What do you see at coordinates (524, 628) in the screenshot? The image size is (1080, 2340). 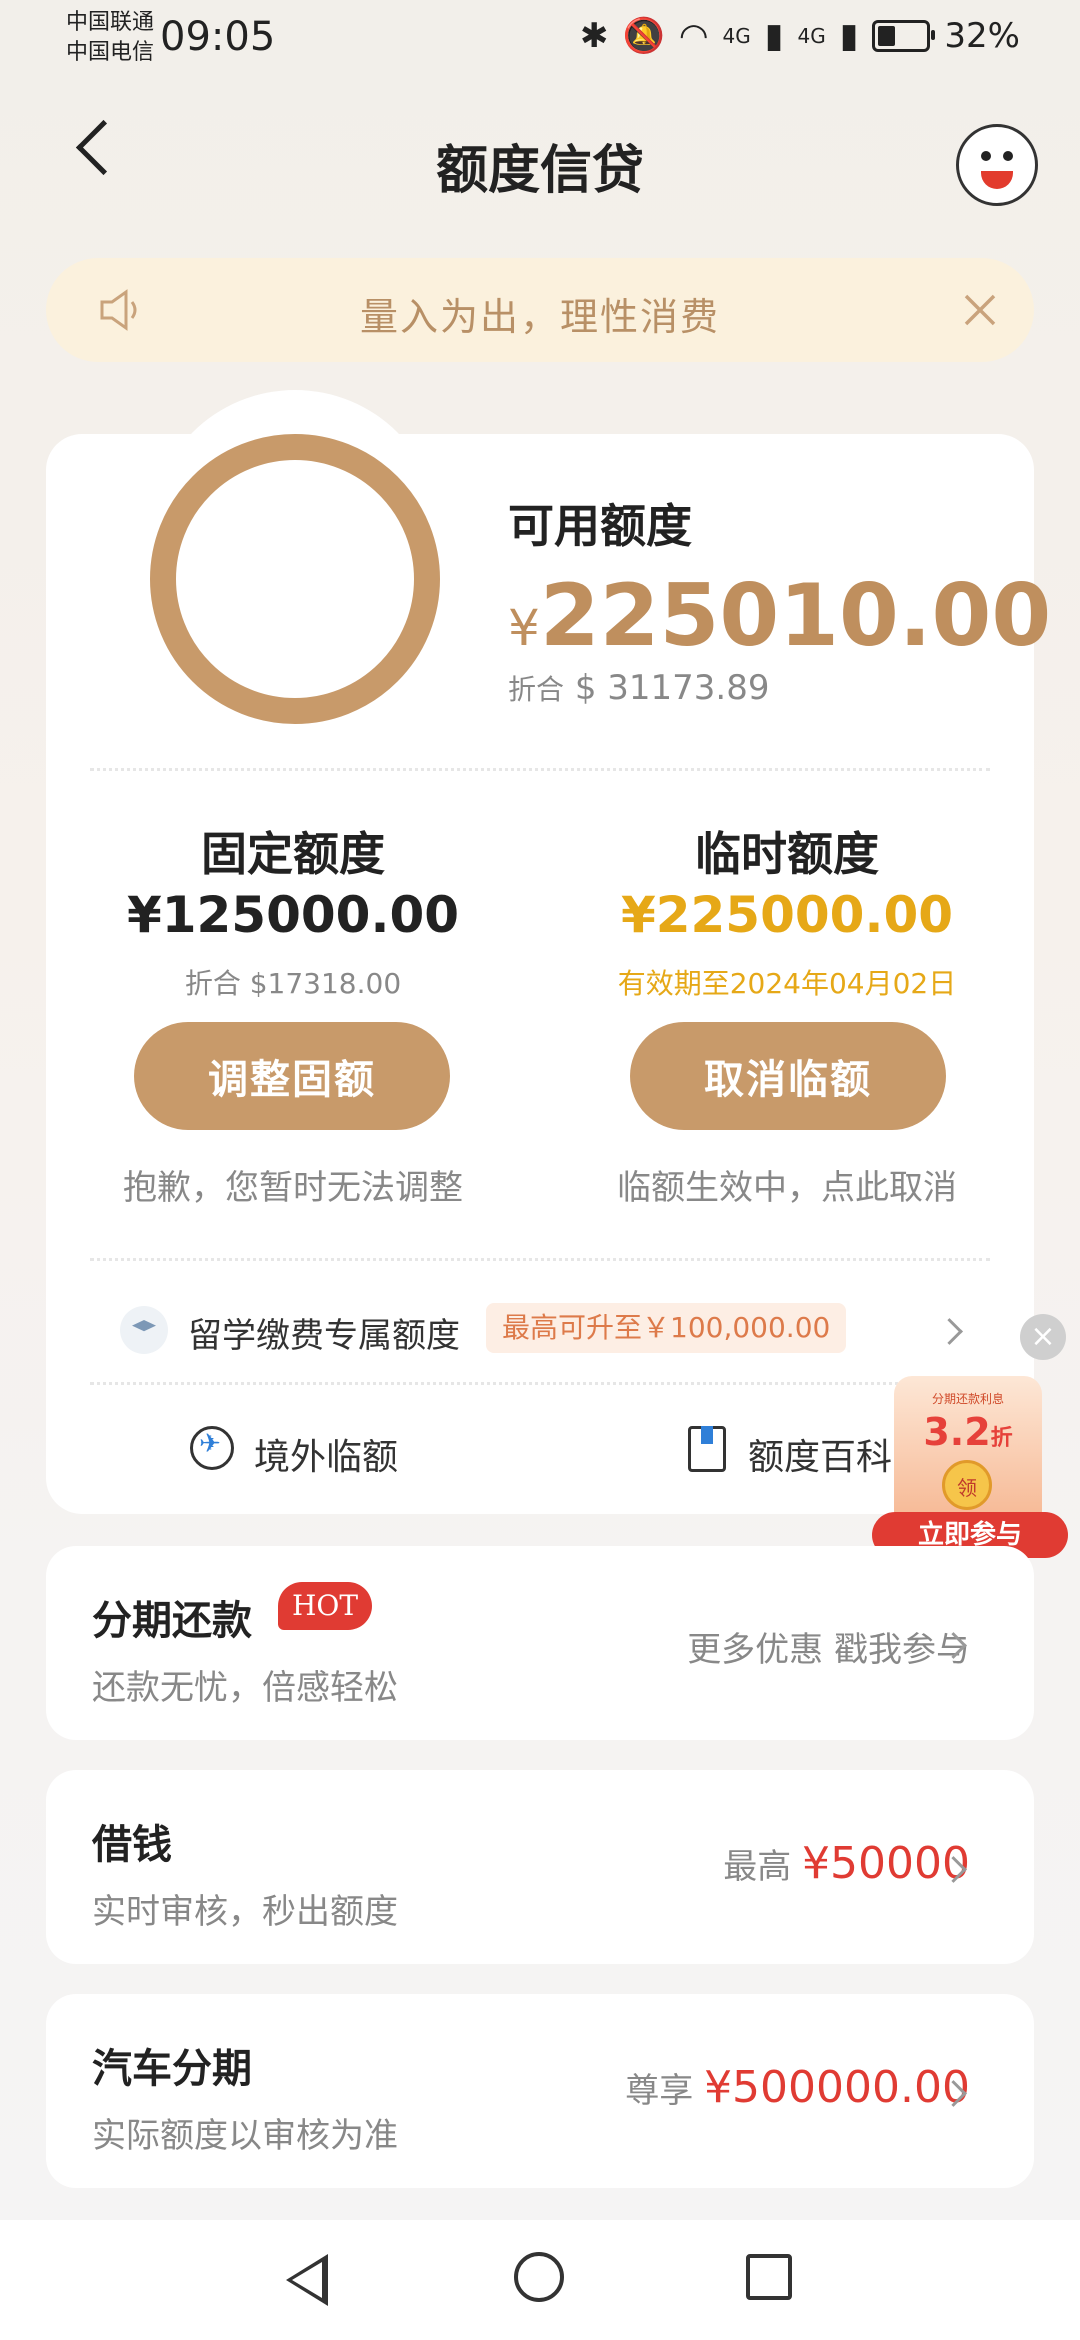 I see `currency-symbol: ¥` at bounding box center [524, 628].